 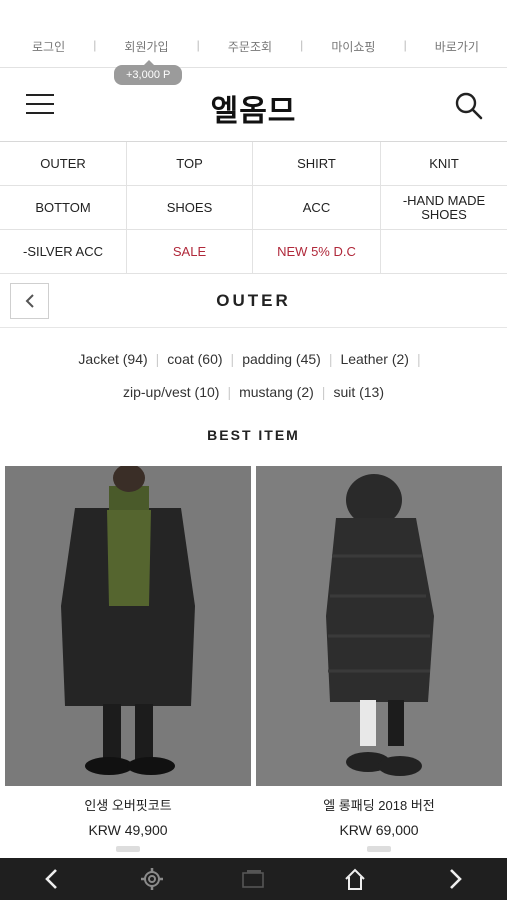 I want to click on category-top: TOP, so click(x=190, y=164).